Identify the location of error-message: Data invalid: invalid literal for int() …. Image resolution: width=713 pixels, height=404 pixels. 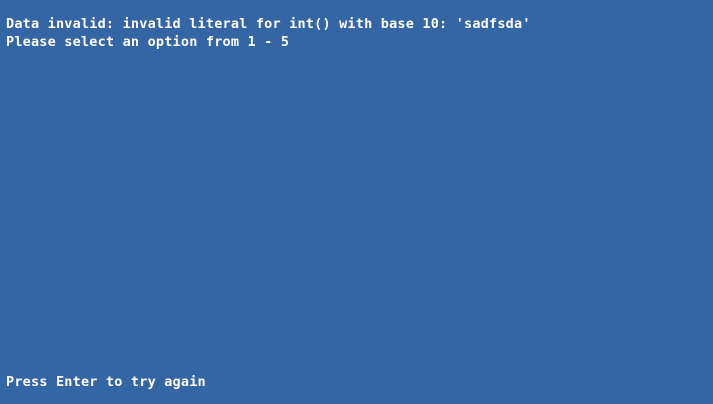
(268, 24).